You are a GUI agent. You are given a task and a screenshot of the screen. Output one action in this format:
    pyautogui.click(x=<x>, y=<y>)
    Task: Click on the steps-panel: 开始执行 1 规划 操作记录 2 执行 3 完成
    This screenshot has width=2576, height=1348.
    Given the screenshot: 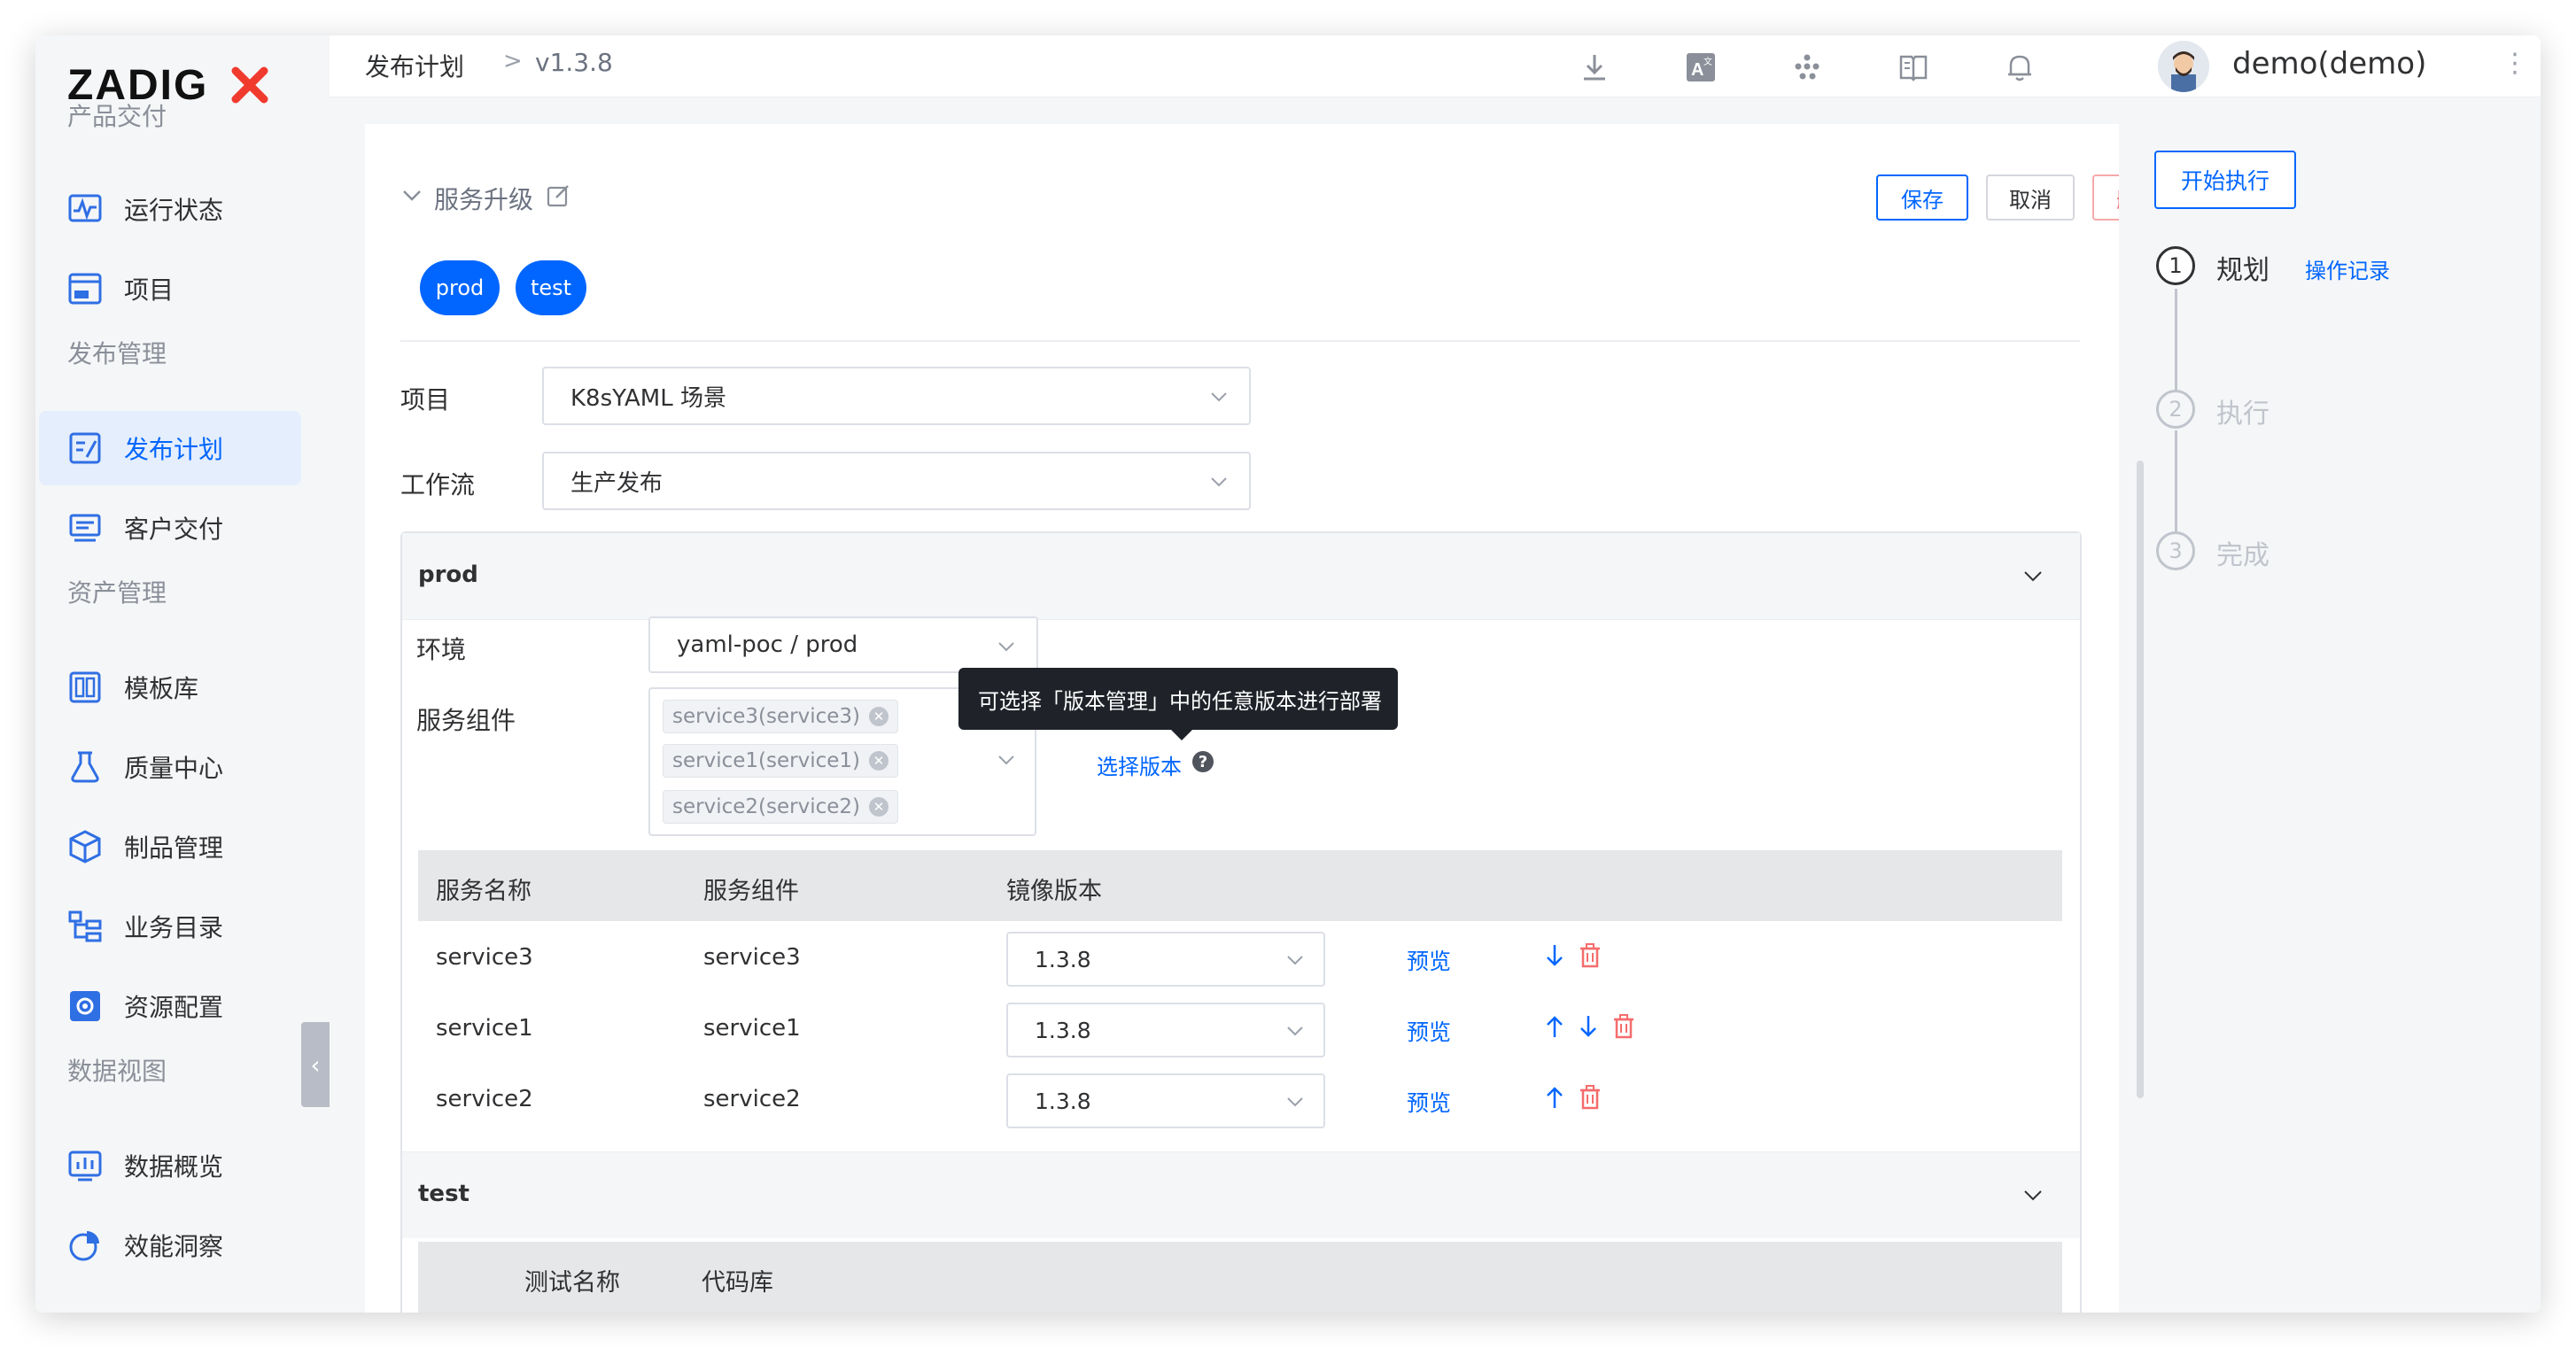 What is the action you would take?
    pyautogui.click(x=2347, y=718)
    